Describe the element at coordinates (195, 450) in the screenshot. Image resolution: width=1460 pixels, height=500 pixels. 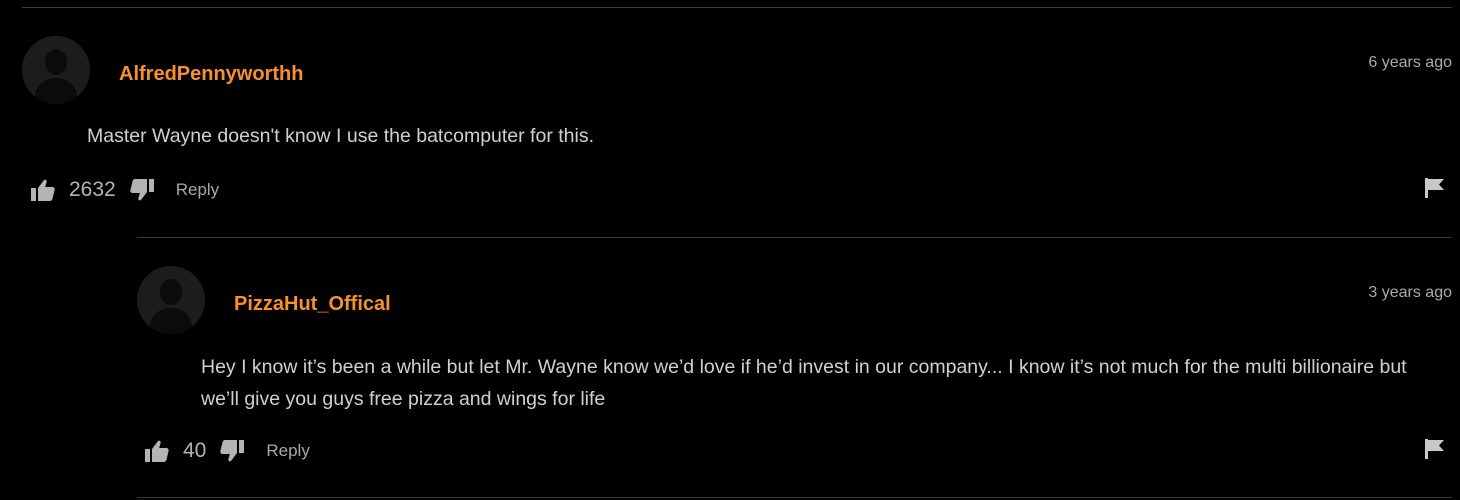
I see `like-count: 40` at that location.